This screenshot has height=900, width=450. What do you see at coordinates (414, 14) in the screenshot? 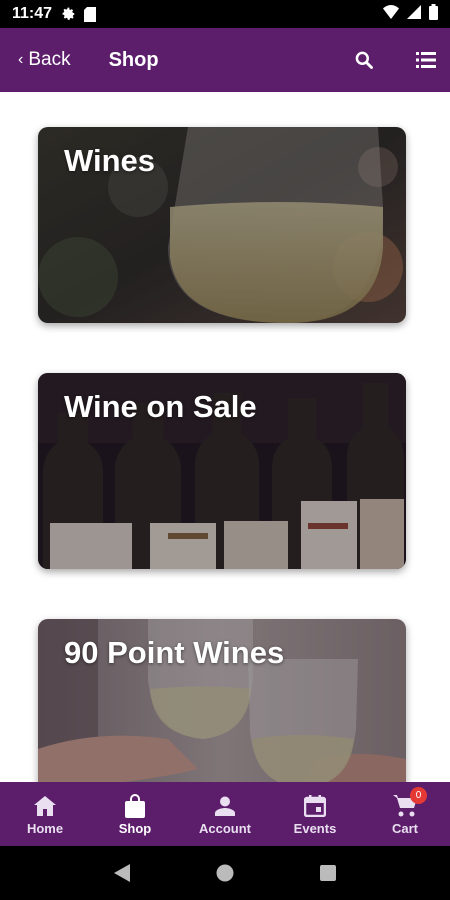
I see `signal-icon` at bounding box center [414, 14].